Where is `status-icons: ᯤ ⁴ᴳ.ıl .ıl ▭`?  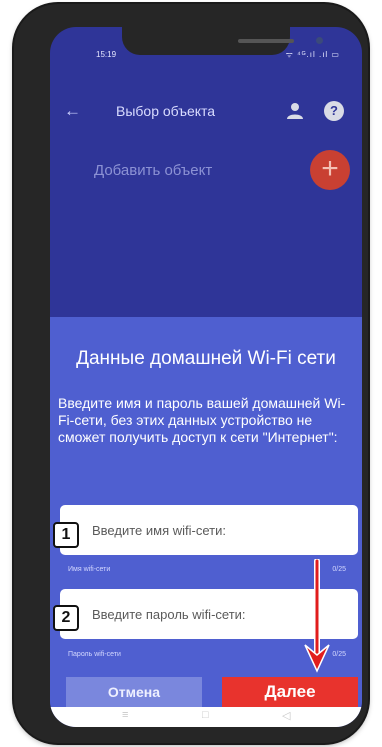 status-icons: ᯤ ⁴ᴳ.ıl .ıl ▭ is located at coordinates (312, 54).